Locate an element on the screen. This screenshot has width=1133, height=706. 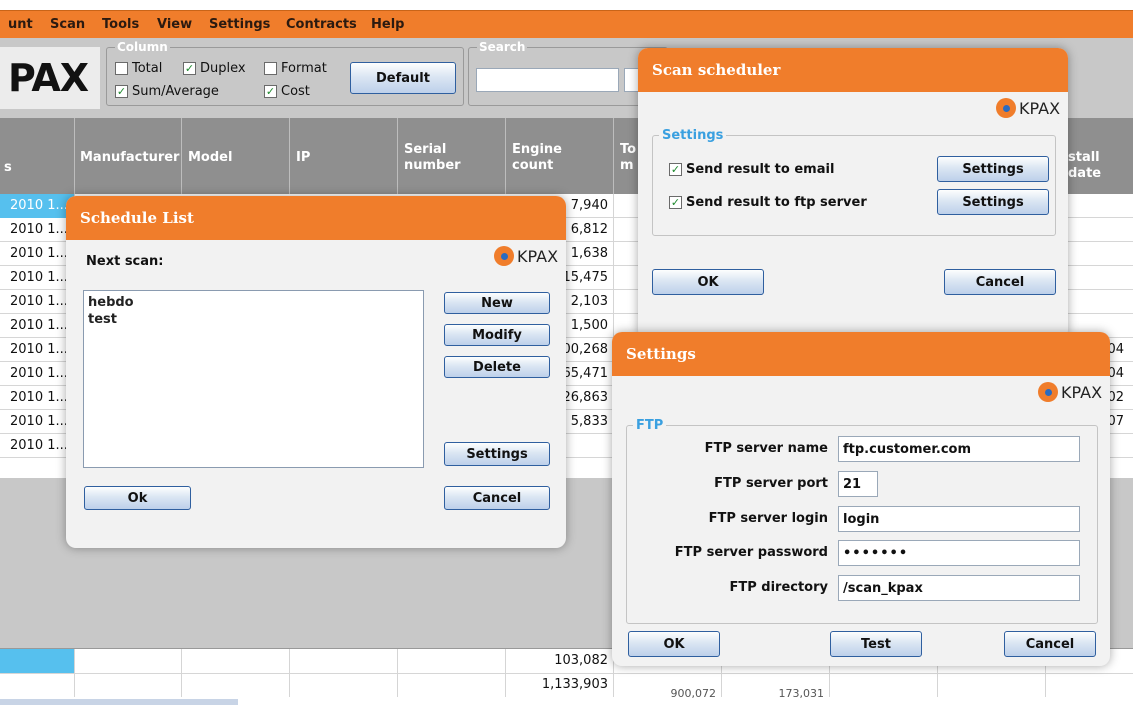
ftp-server-password-input: ••••••• is located at coordinates (959, 553).